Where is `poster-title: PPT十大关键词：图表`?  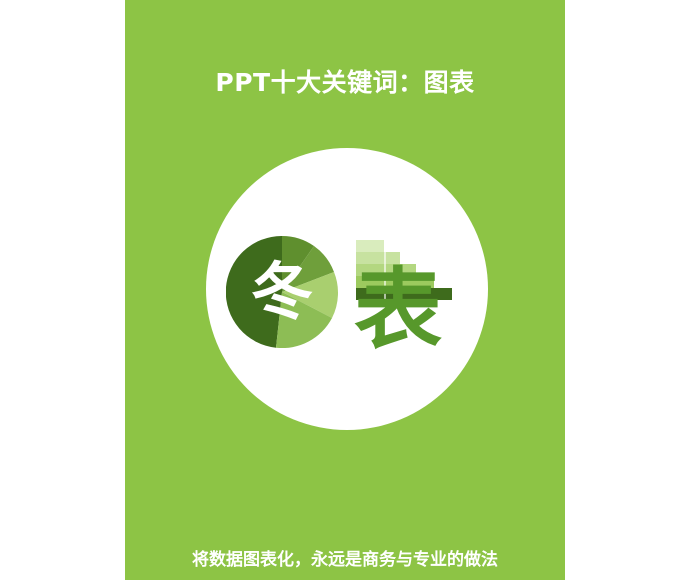
poster-title: PPT十大关键词：图表 is located at coordinates (345, 82).